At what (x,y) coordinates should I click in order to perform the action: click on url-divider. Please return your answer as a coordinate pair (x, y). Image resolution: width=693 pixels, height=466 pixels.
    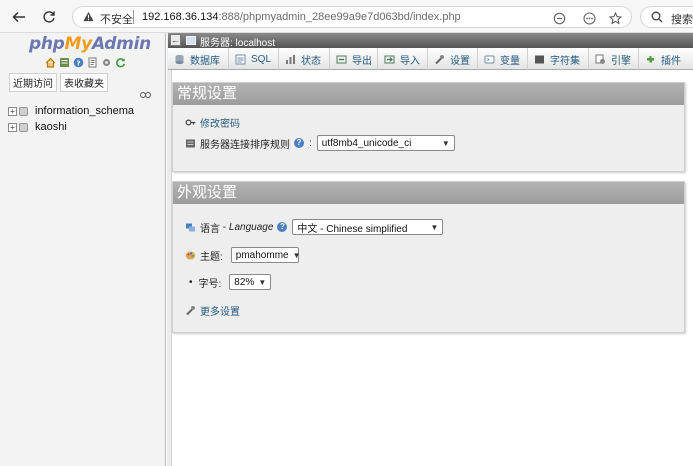
    Looking at the image, I should click on (133, 17).